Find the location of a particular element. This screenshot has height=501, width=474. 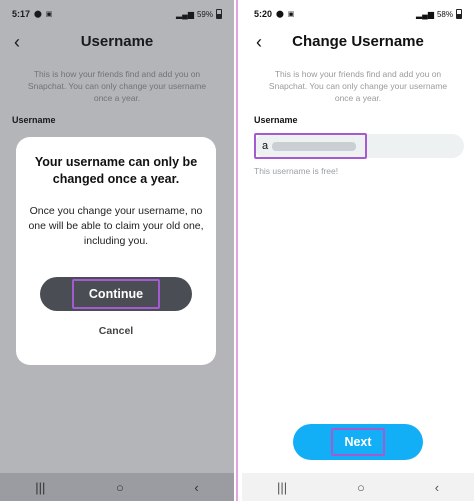

battery-icon is located at coordinates (459, 14).